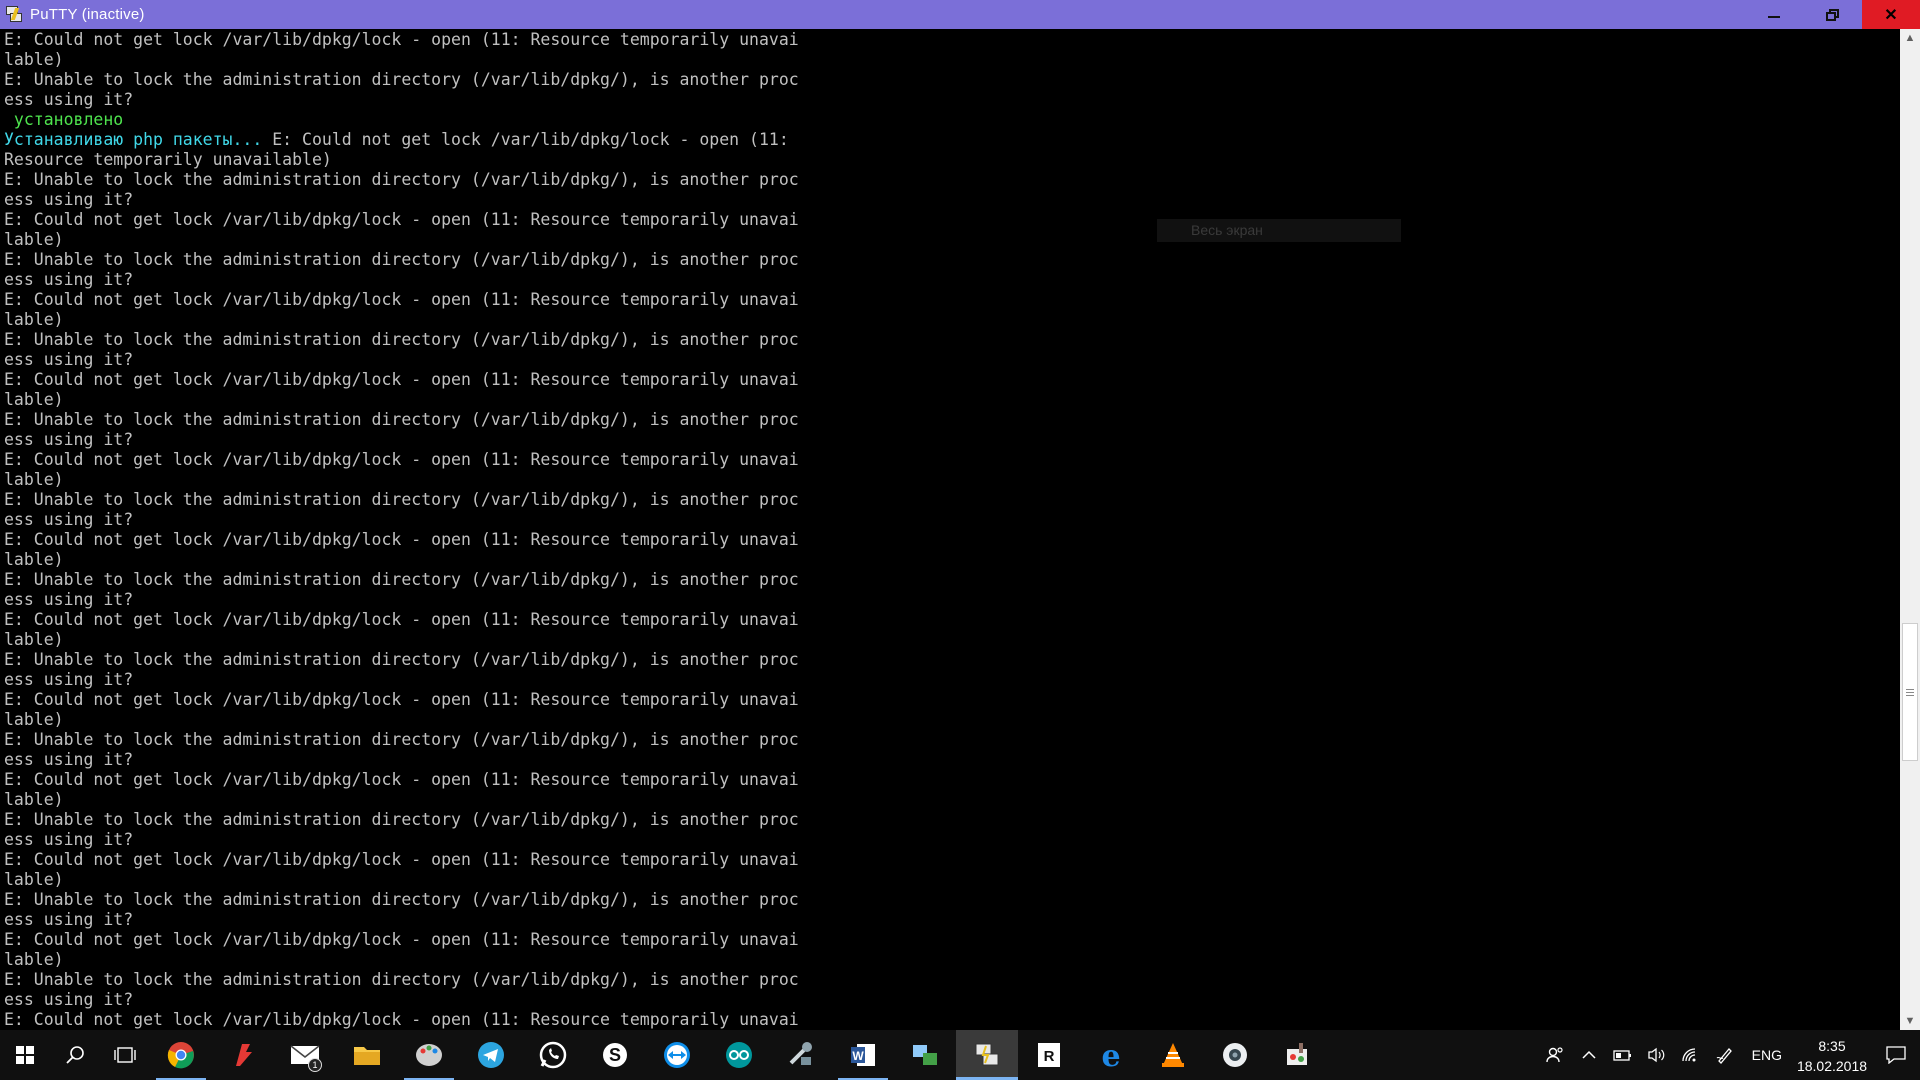 This screenshot has width=1920, height=1080. What do you see at coordinates (168, 159) in the screenshot?
I see `terminal-line-text: Resource temporarily unavailable)` at bounding box center [168, 159].